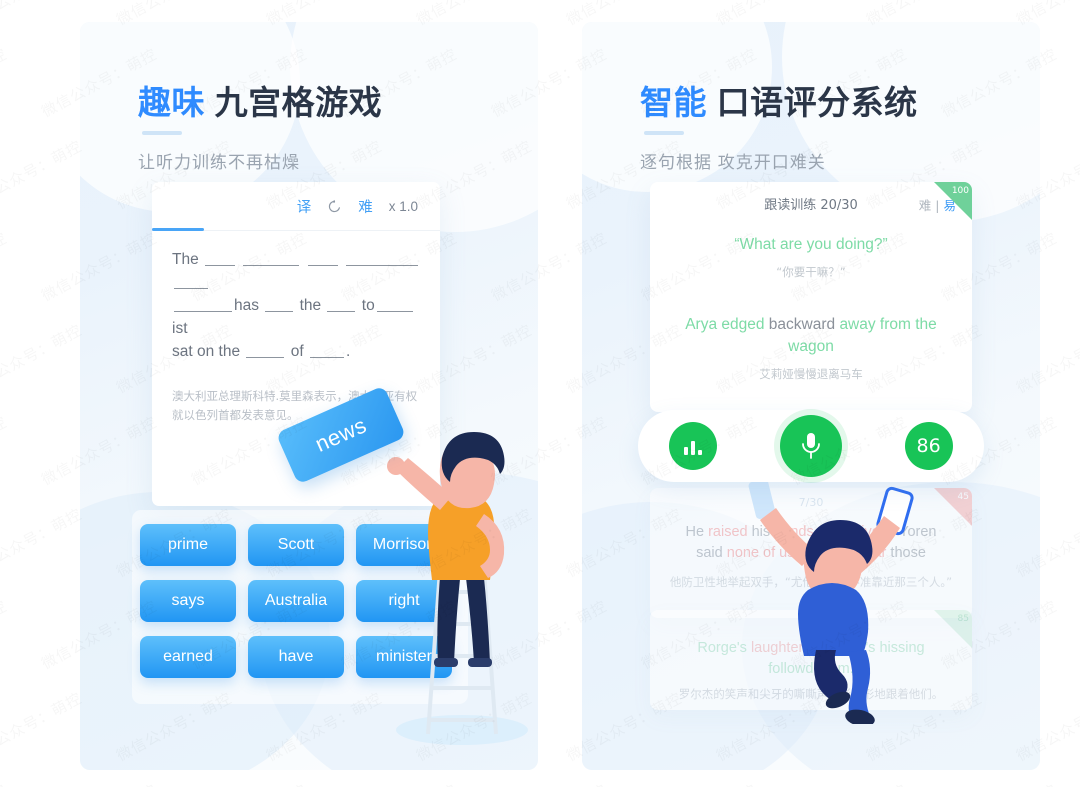 The height and width of the screenshot is (787, 1080). I want to click on sentence-part-green: Arya edged, so click(725, 324).